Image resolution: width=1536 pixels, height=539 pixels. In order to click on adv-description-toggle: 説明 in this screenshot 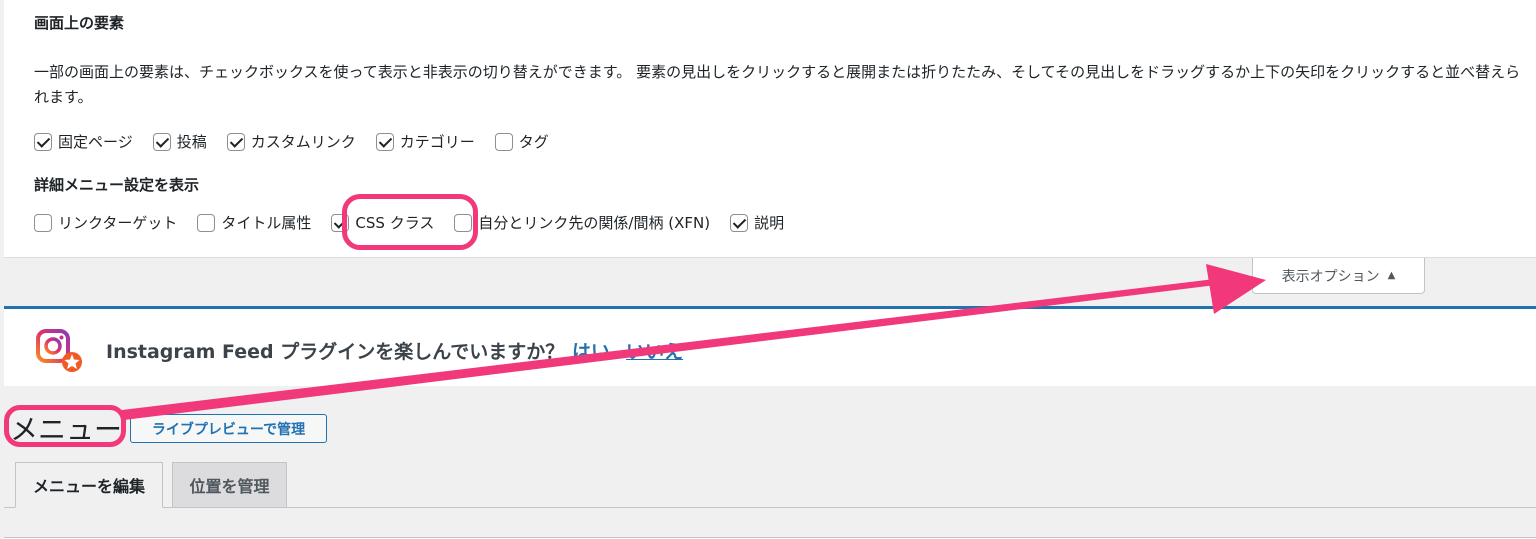, I will do `click(757, 222)`.